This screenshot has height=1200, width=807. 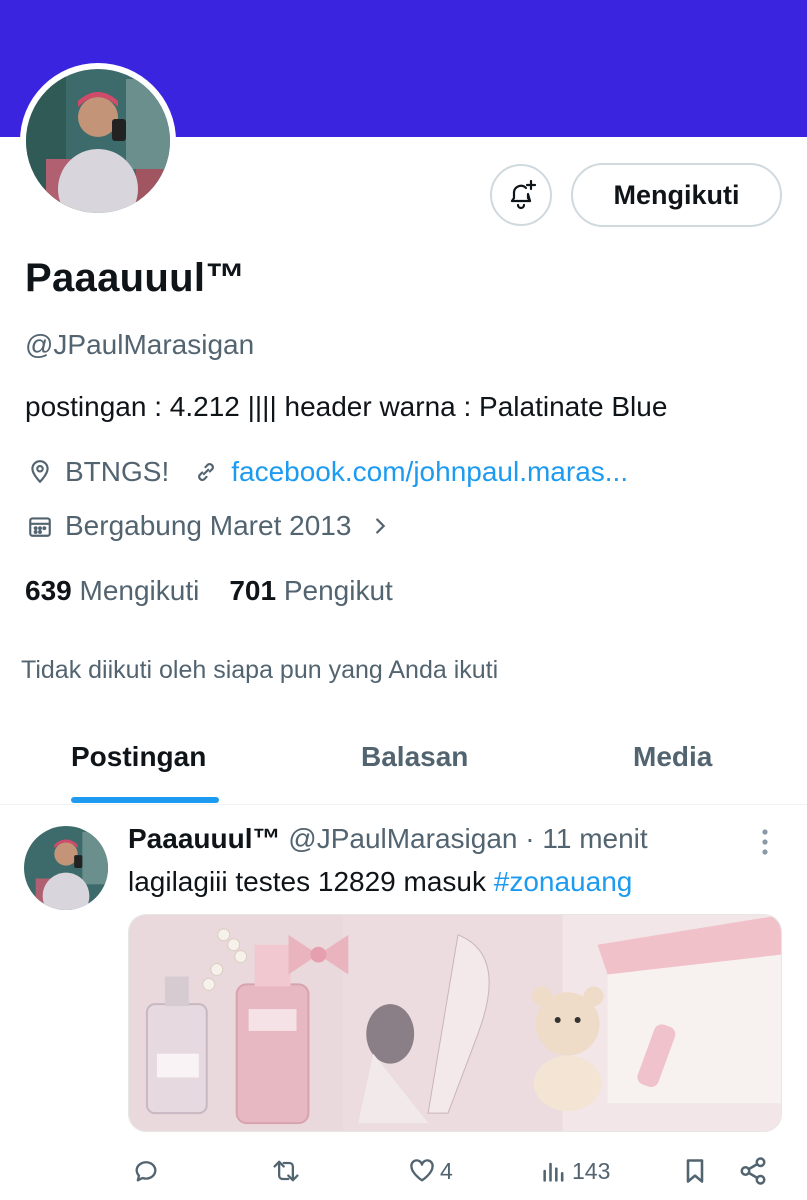 I want to click on profile-joined-row: Bergabung Maret 2013, so click(x=215, y=526).